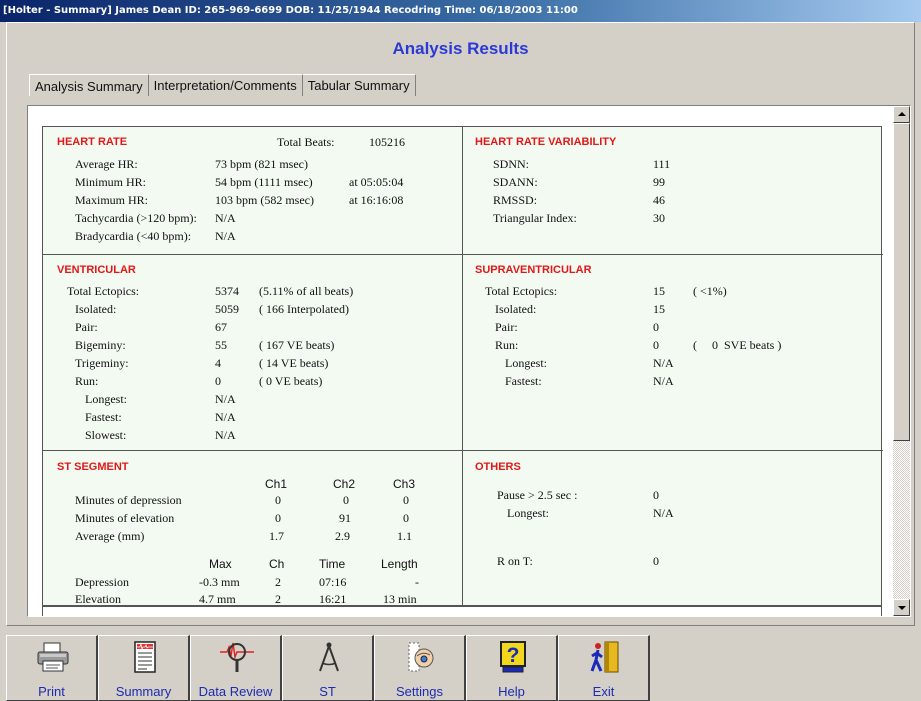 The width and height of the screenshot is (921, 701). What do you see at coordinates (511, 691) in the screenshot?
I see `help-label: Help` at bounding box center [511, 691].